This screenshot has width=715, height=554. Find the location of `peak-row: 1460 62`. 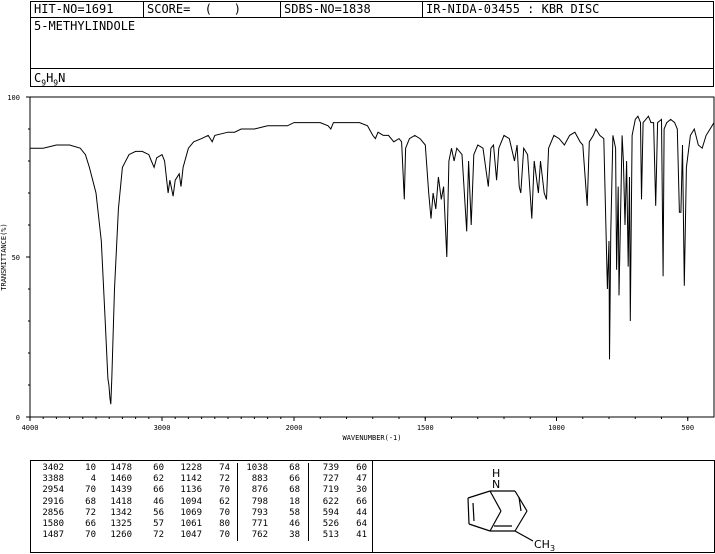

peak-row: 1460 62 is located at coordinates (133, 479).